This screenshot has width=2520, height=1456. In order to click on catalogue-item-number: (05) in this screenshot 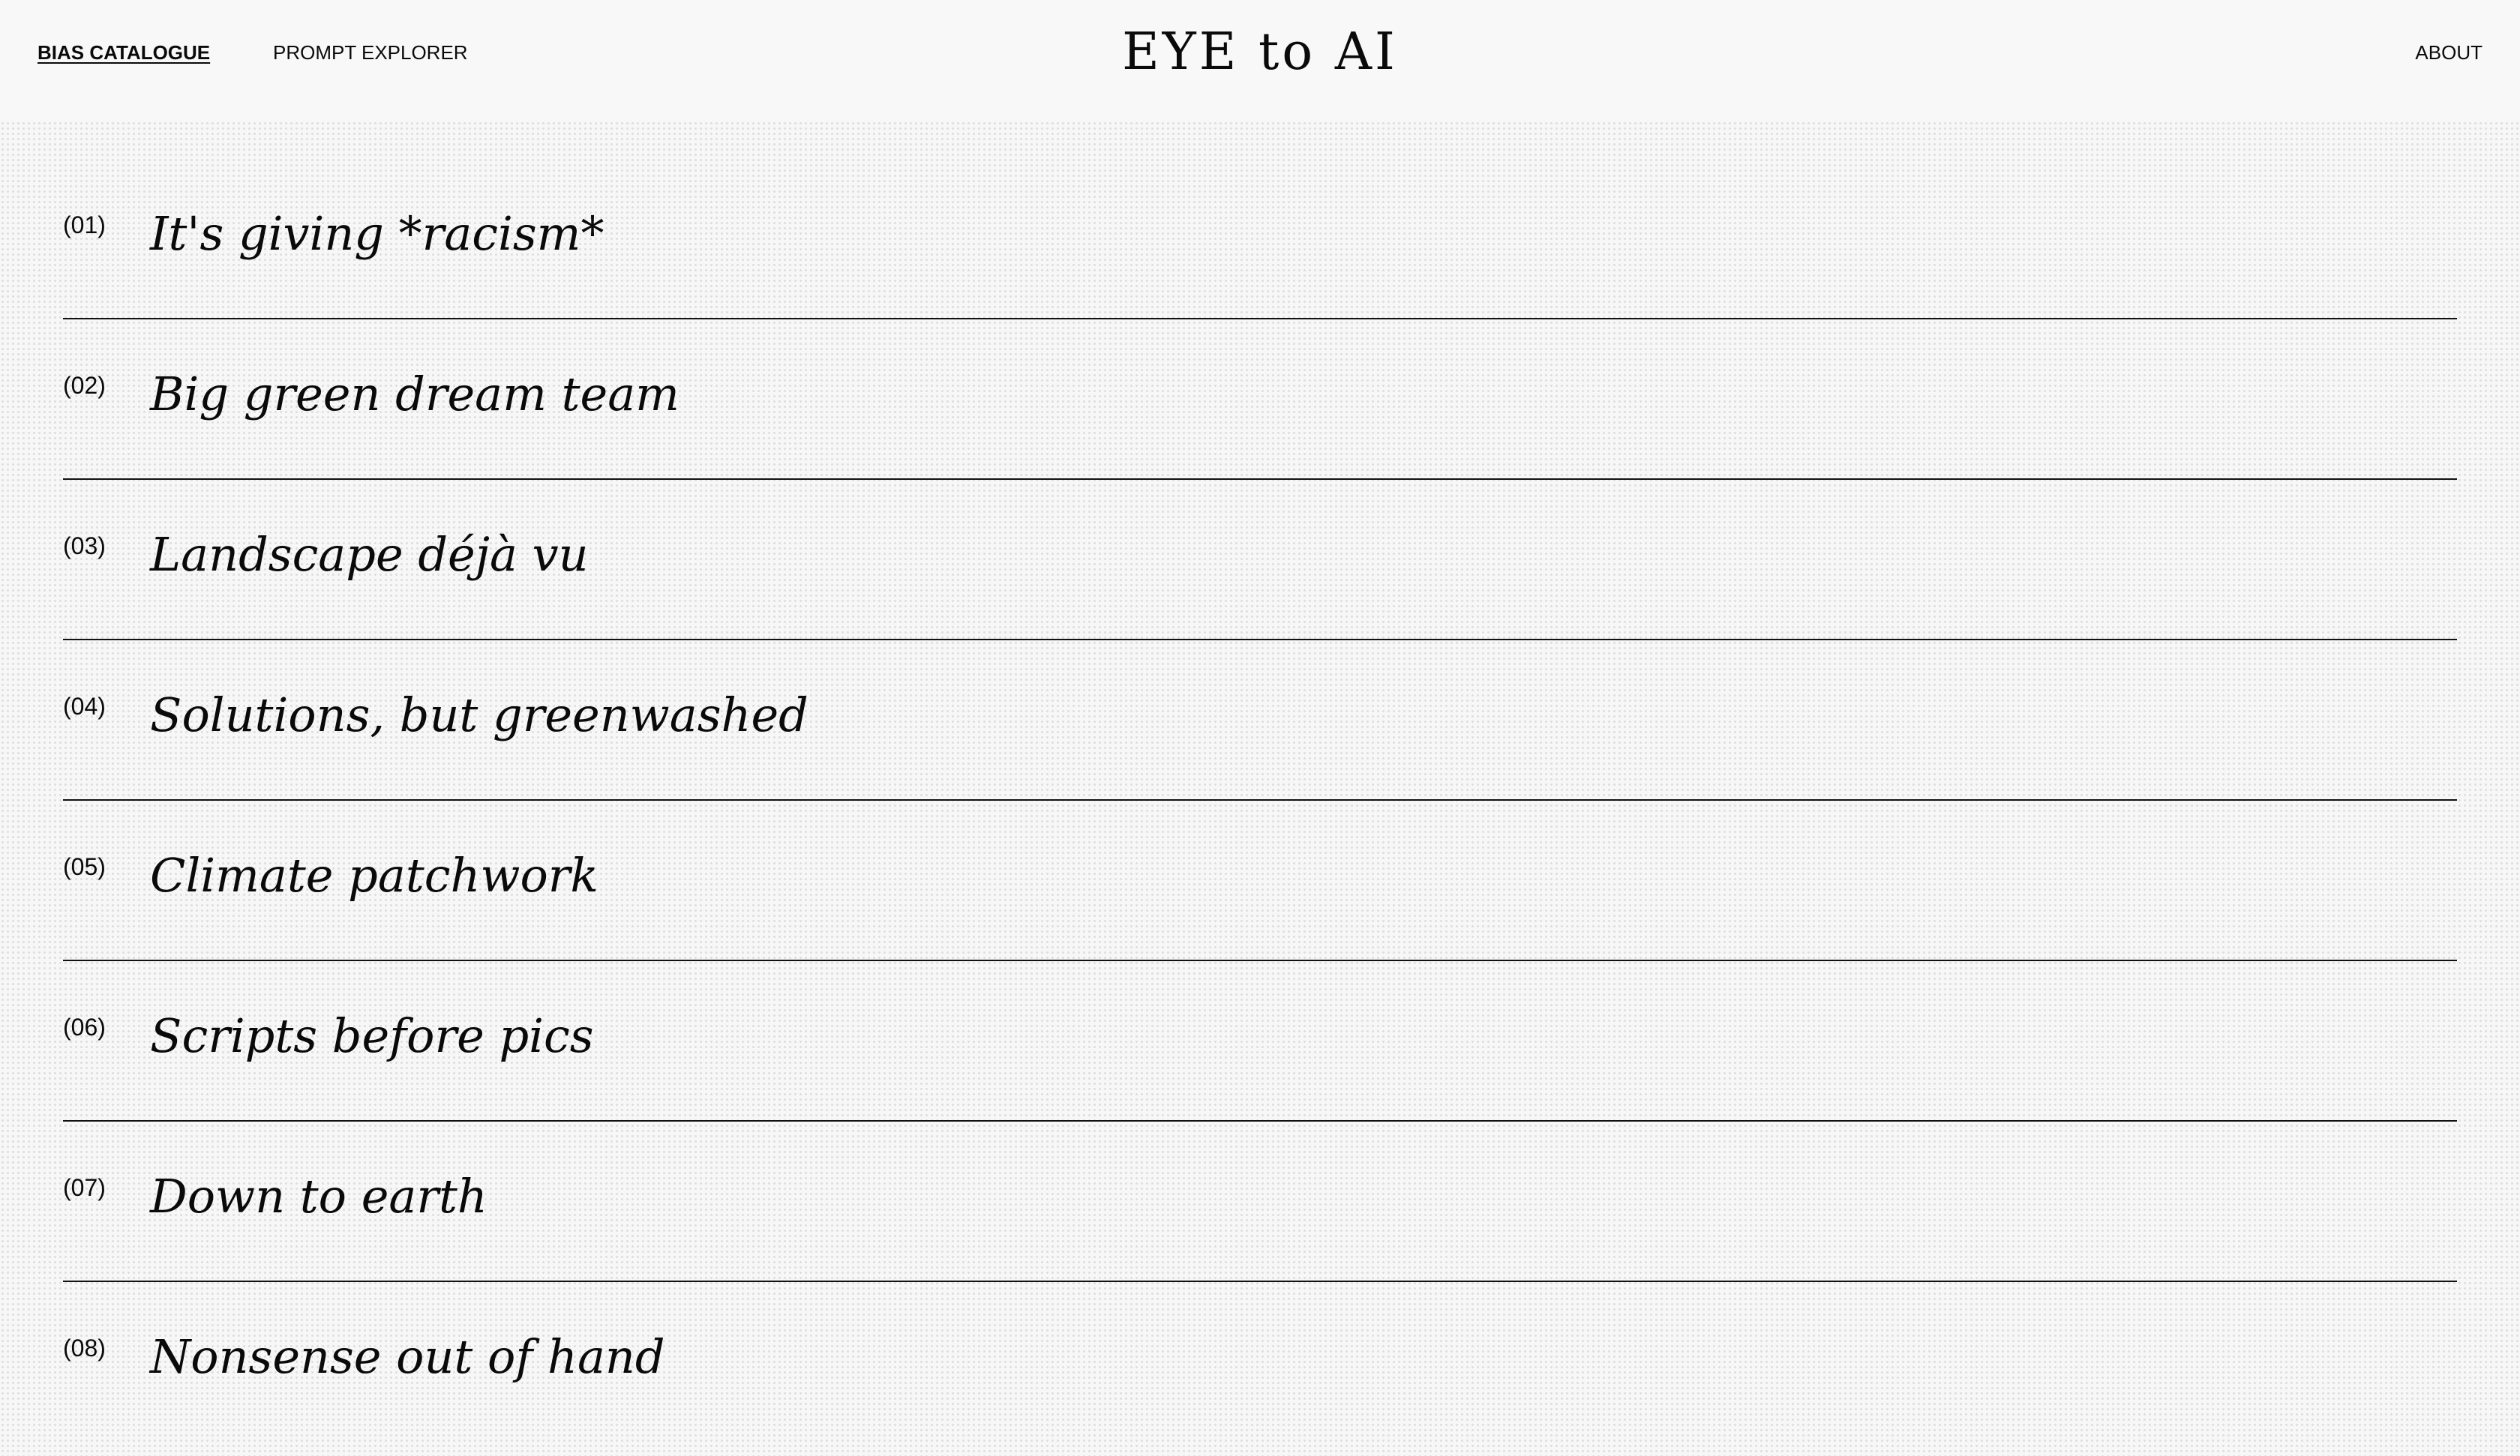, I will do `click(84, 866)`.